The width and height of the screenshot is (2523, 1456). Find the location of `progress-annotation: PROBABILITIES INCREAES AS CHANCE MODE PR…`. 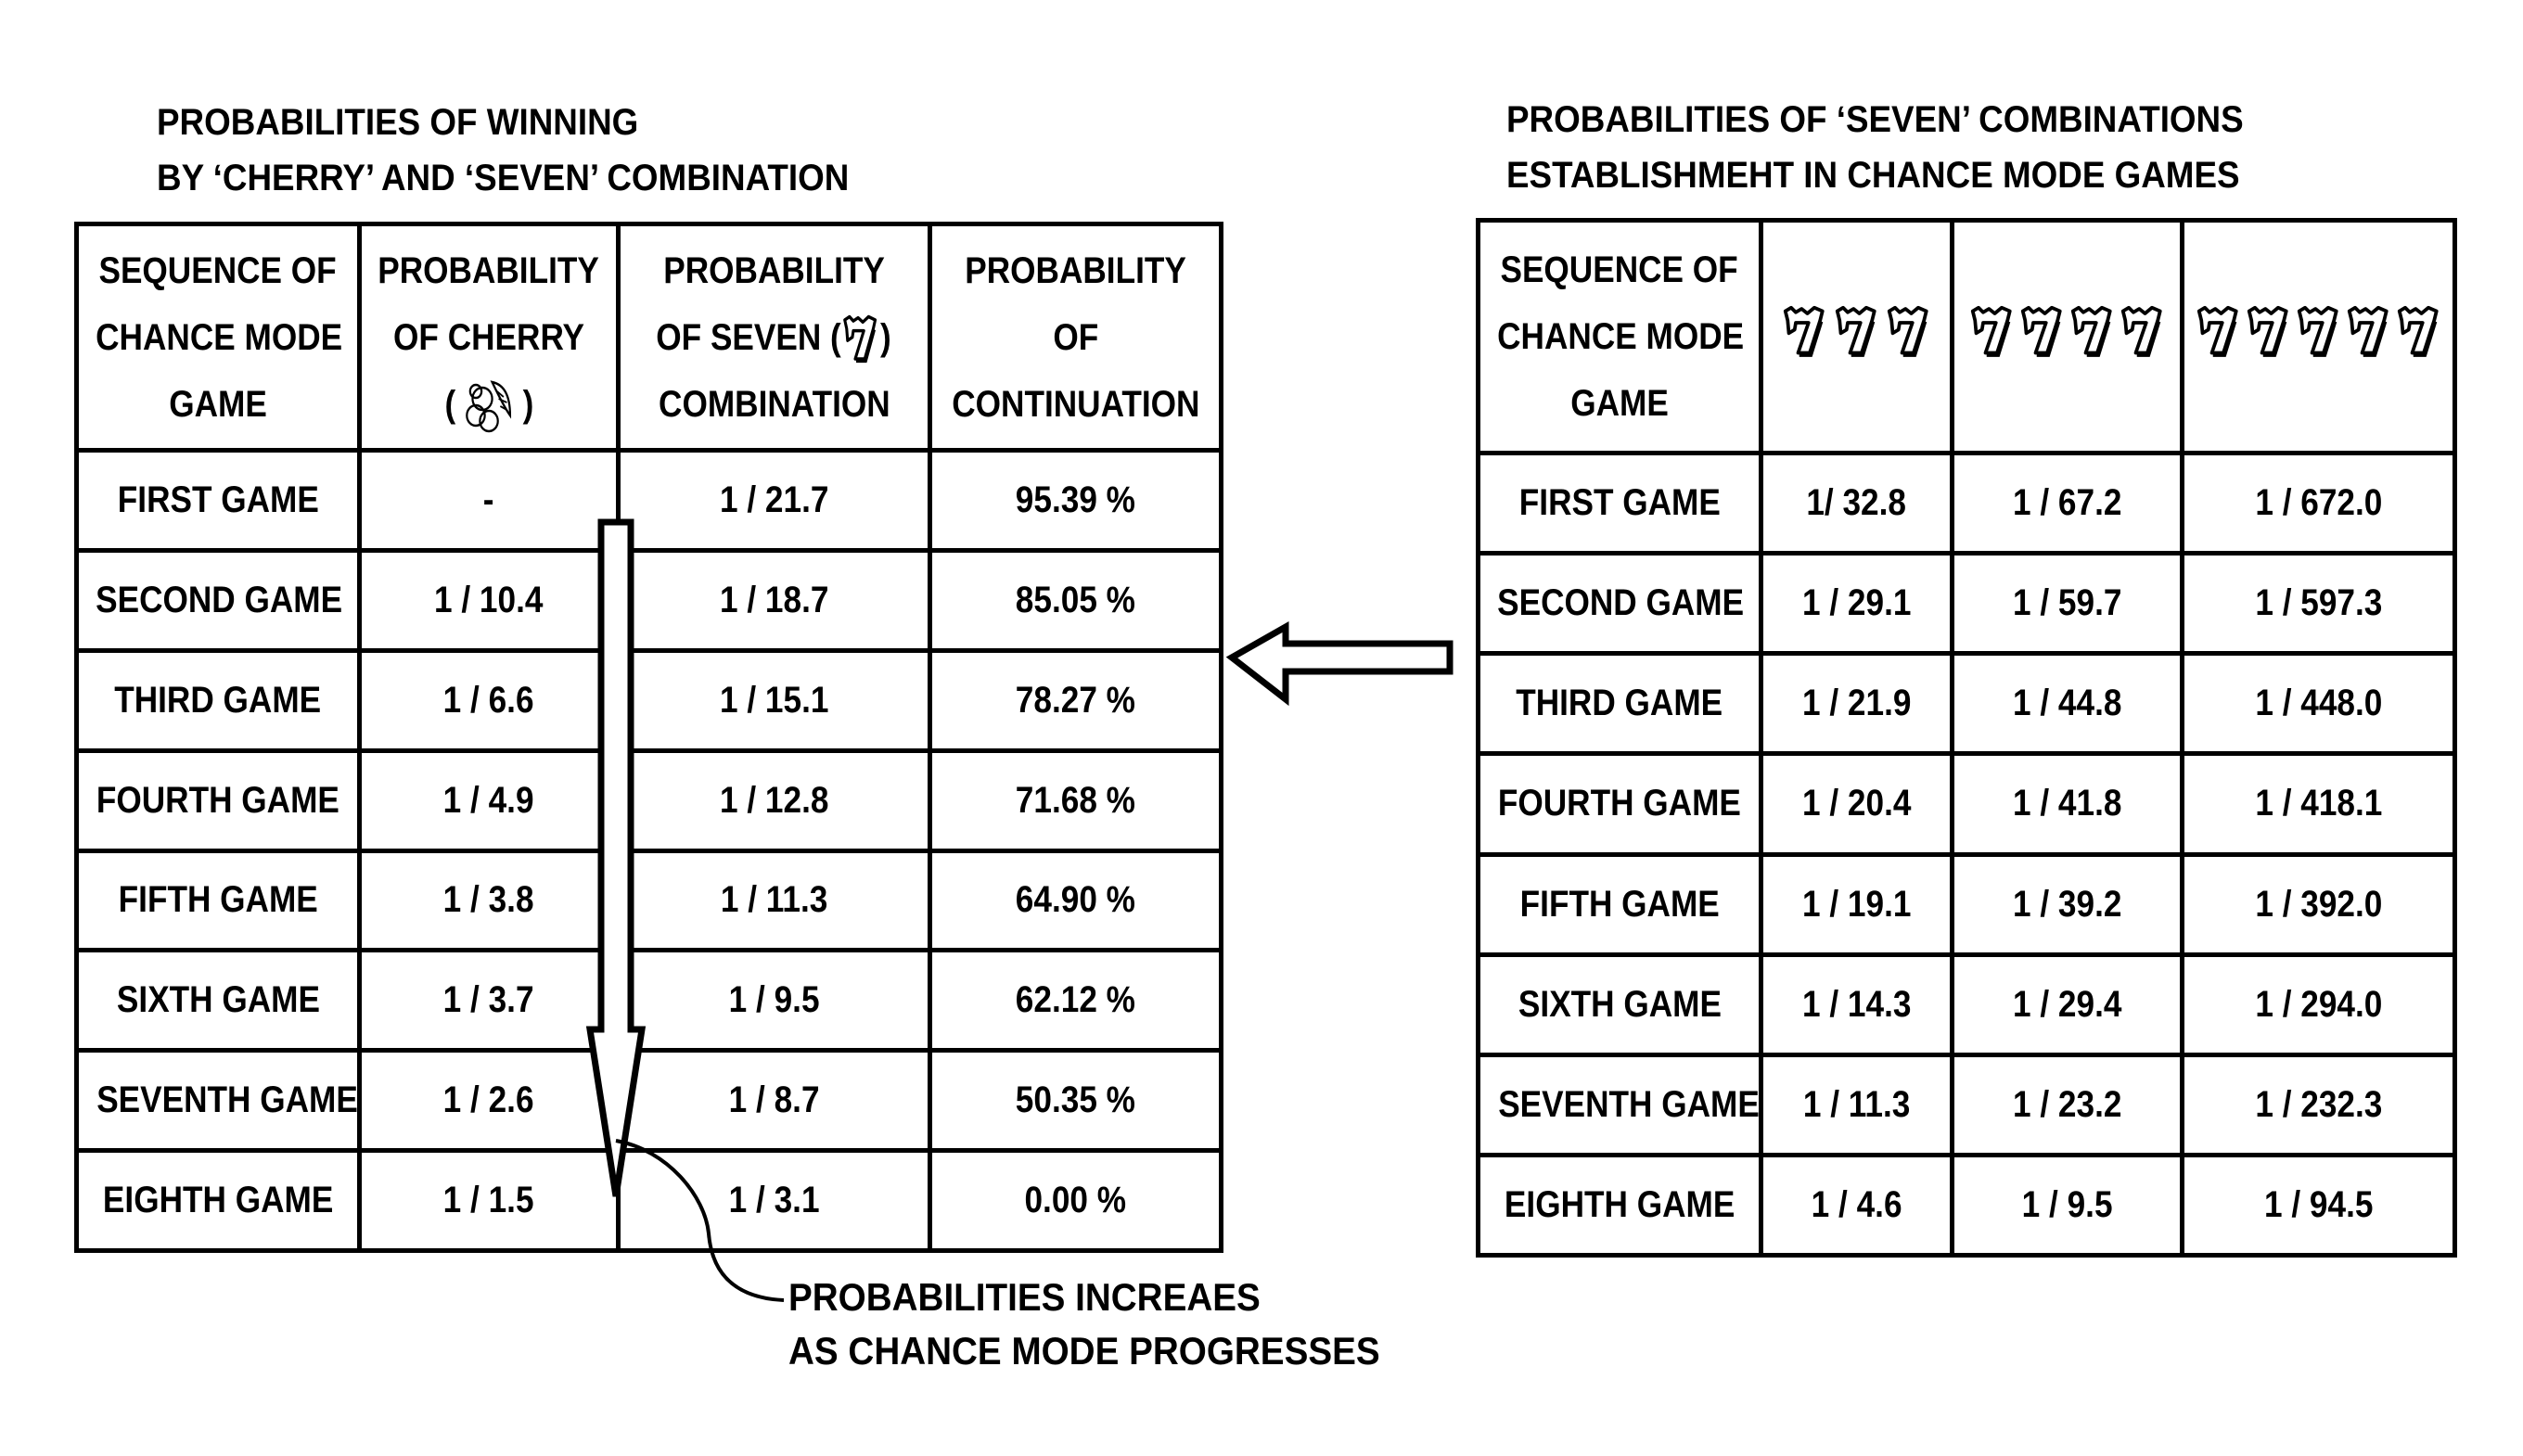

progress-annotation: PROBABILITIES INCREAES AS CHANCE MODE PR… is located at coordinates (1084, 1324).